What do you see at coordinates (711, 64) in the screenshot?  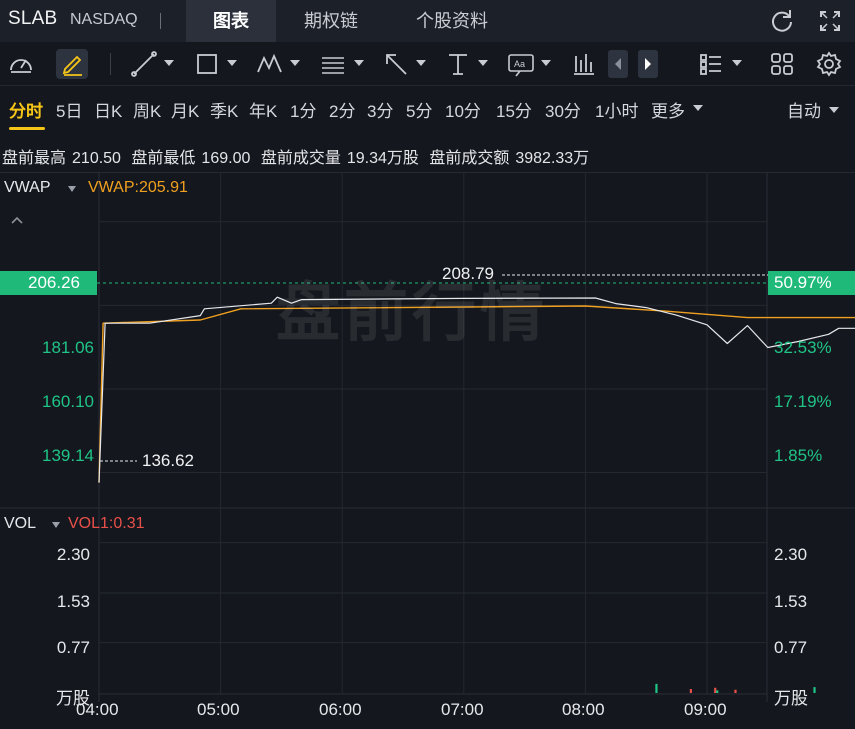 I see `layout-list-icon` at bounding box center [711, 64].